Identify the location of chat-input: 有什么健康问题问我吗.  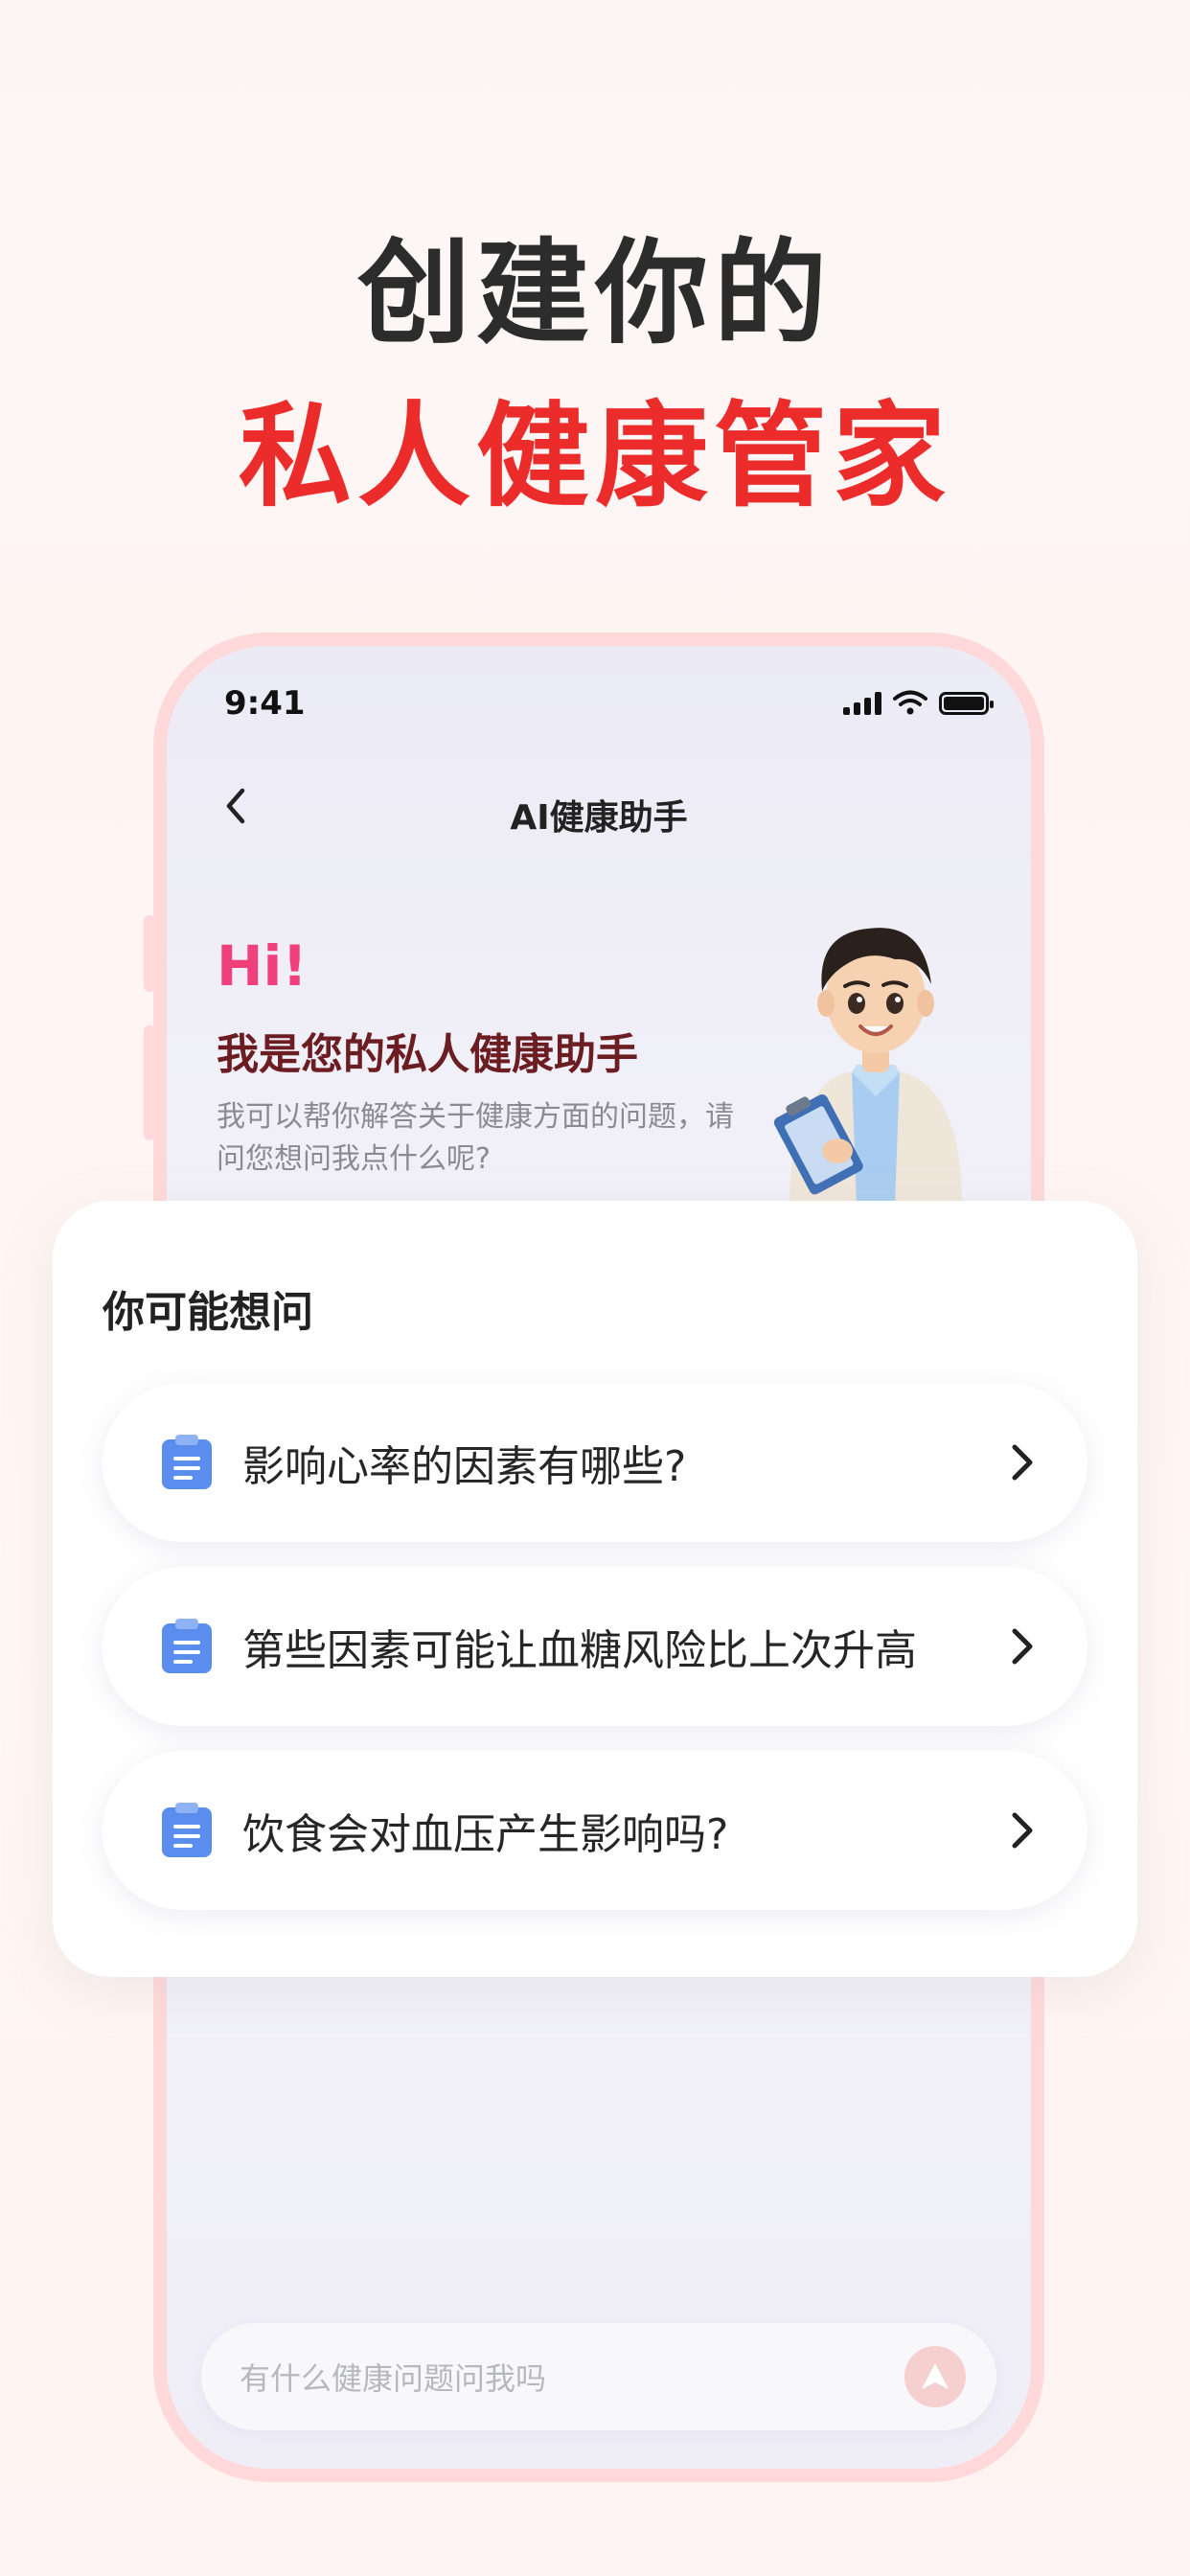
(572, 2377).